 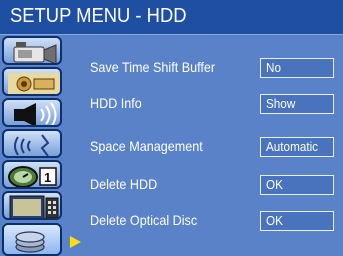 What do you see at coordinates (75, 242) in the screenshot?
I see `selected-tab-pointer` at bounding box center [75, 242].